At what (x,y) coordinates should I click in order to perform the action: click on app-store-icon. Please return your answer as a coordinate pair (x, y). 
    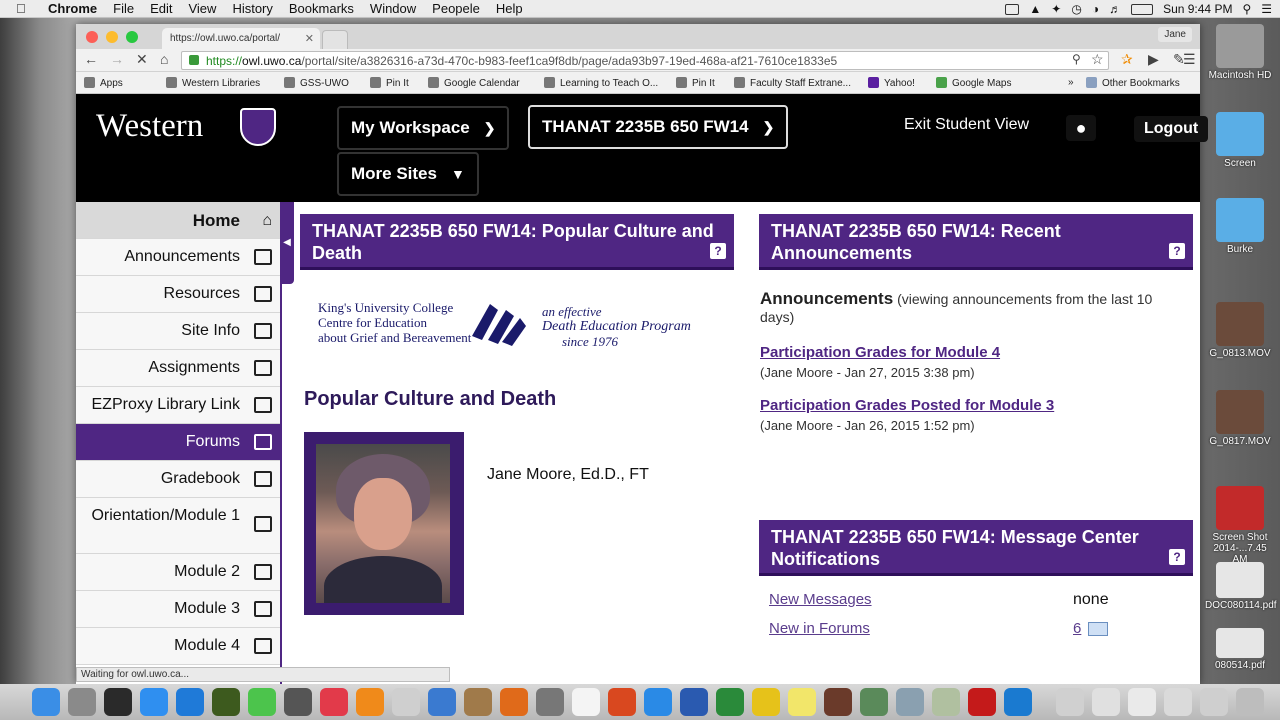
    Looking at the image, I should click on (154, 702).